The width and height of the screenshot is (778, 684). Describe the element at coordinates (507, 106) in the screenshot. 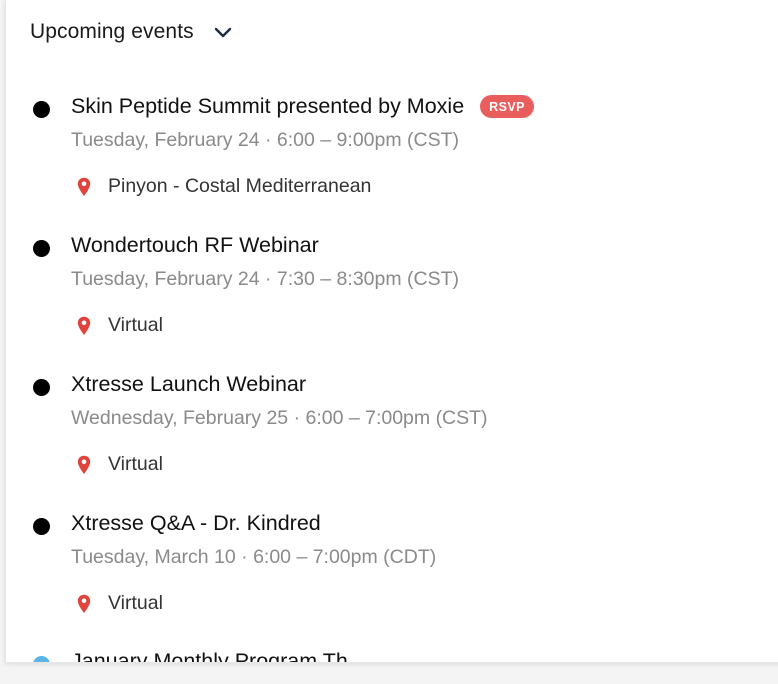

I see `rsvp-badge: RSVP` at that location.